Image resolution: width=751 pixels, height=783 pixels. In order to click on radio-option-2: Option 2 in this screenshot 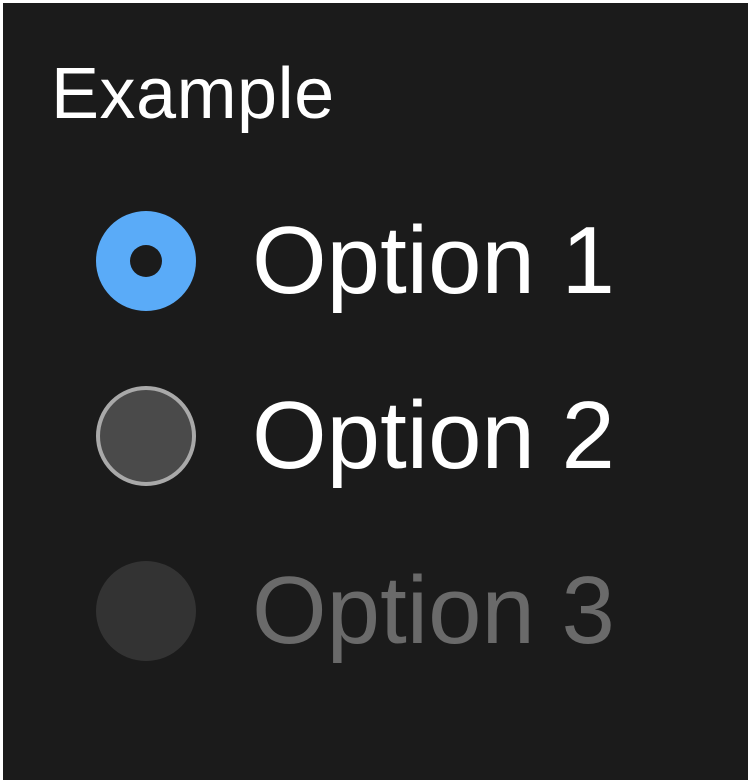, I will do `click(355, 436)`.